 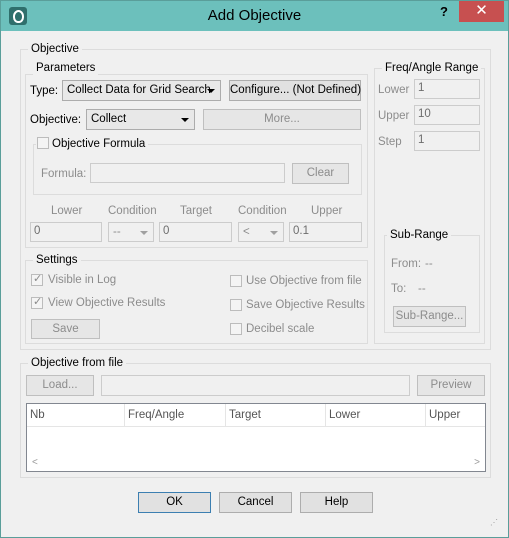 I want to click on settings-group-label: Settings, so click(x=57, y=260).